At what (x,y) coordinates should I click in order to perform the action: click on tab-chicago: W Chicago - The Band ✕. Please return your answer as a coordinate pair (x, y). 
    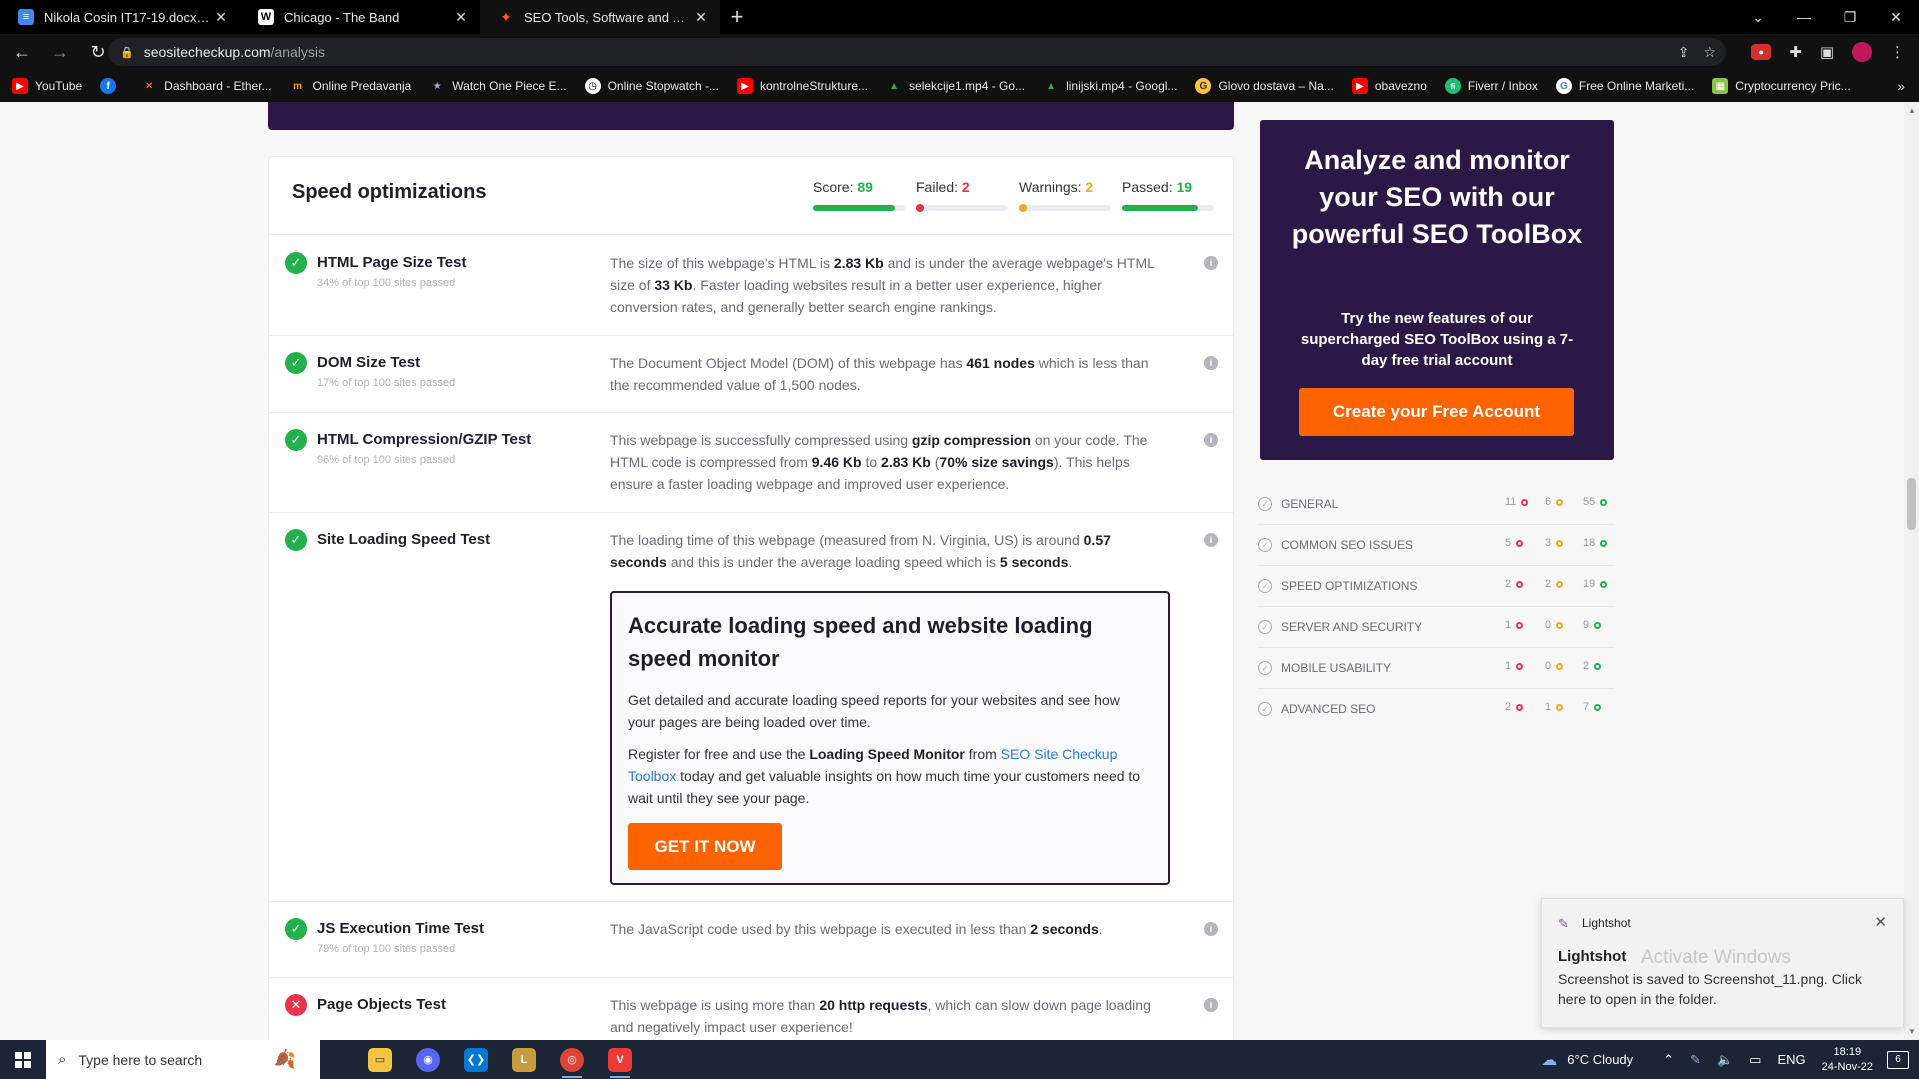
    Looking at the image, I should click on (360, 17).